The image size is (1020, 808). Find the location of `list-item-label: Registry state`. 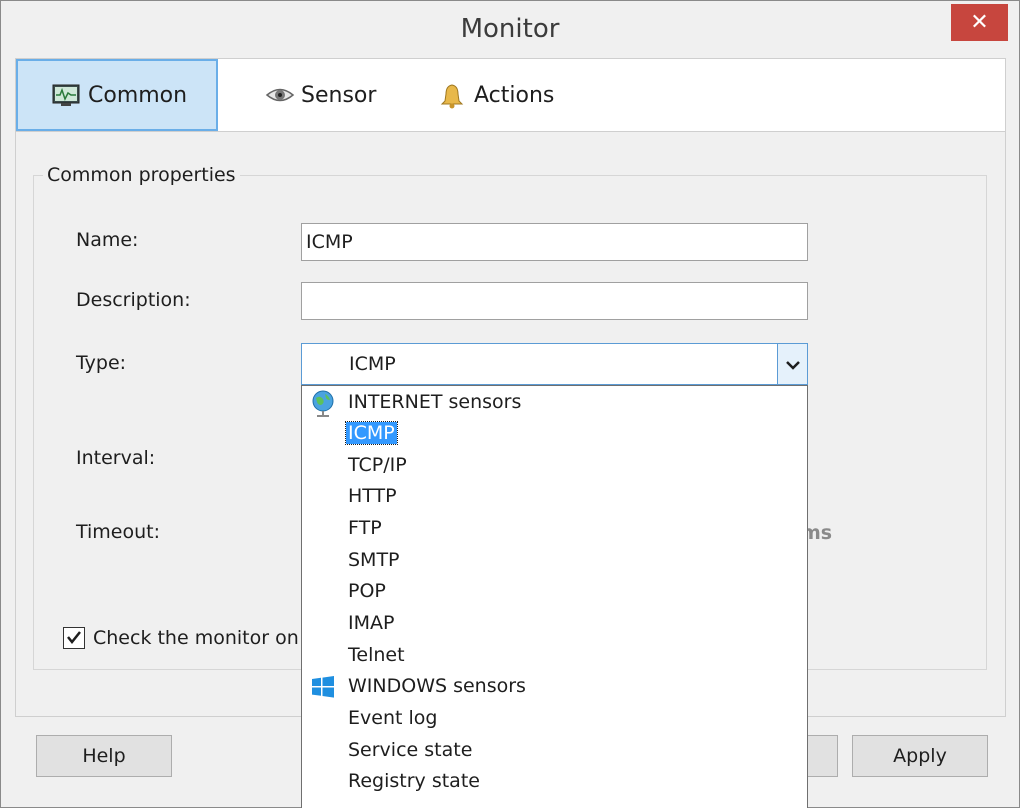

list-item-label: Registry state is located at coordinates (414, 781).